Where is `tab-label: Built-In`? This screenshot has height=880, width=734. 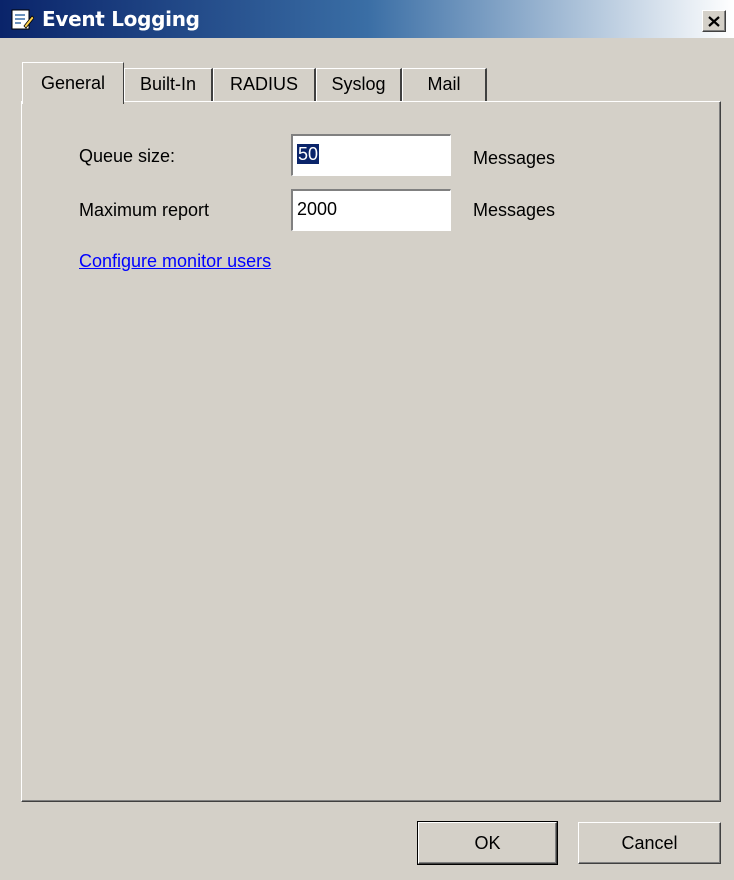 tab-label: Built-In is located at coordinates (168, 84).